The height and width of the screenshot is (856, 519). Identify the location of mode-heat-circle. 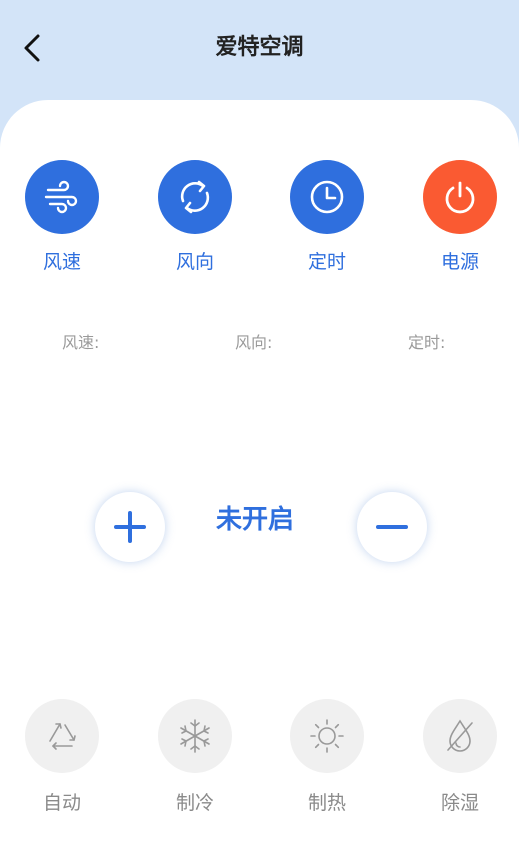
(327, 736).